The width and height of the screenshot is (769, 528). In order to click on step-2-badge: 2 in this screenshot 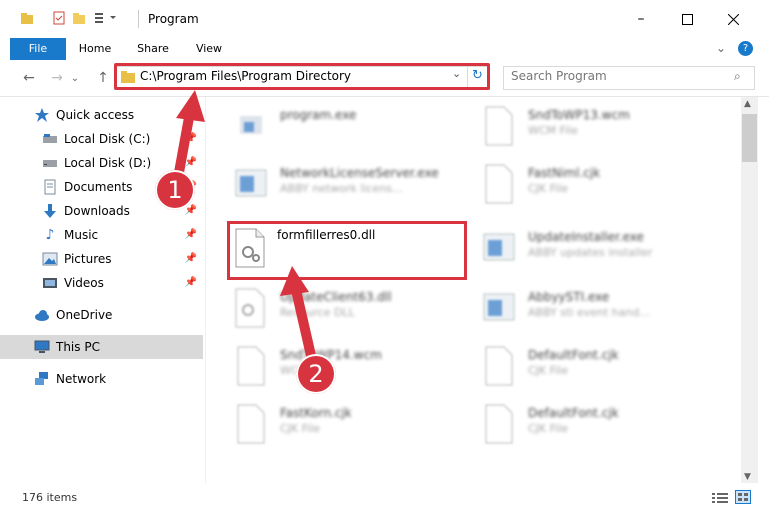, I will do `click(316, 374)`.